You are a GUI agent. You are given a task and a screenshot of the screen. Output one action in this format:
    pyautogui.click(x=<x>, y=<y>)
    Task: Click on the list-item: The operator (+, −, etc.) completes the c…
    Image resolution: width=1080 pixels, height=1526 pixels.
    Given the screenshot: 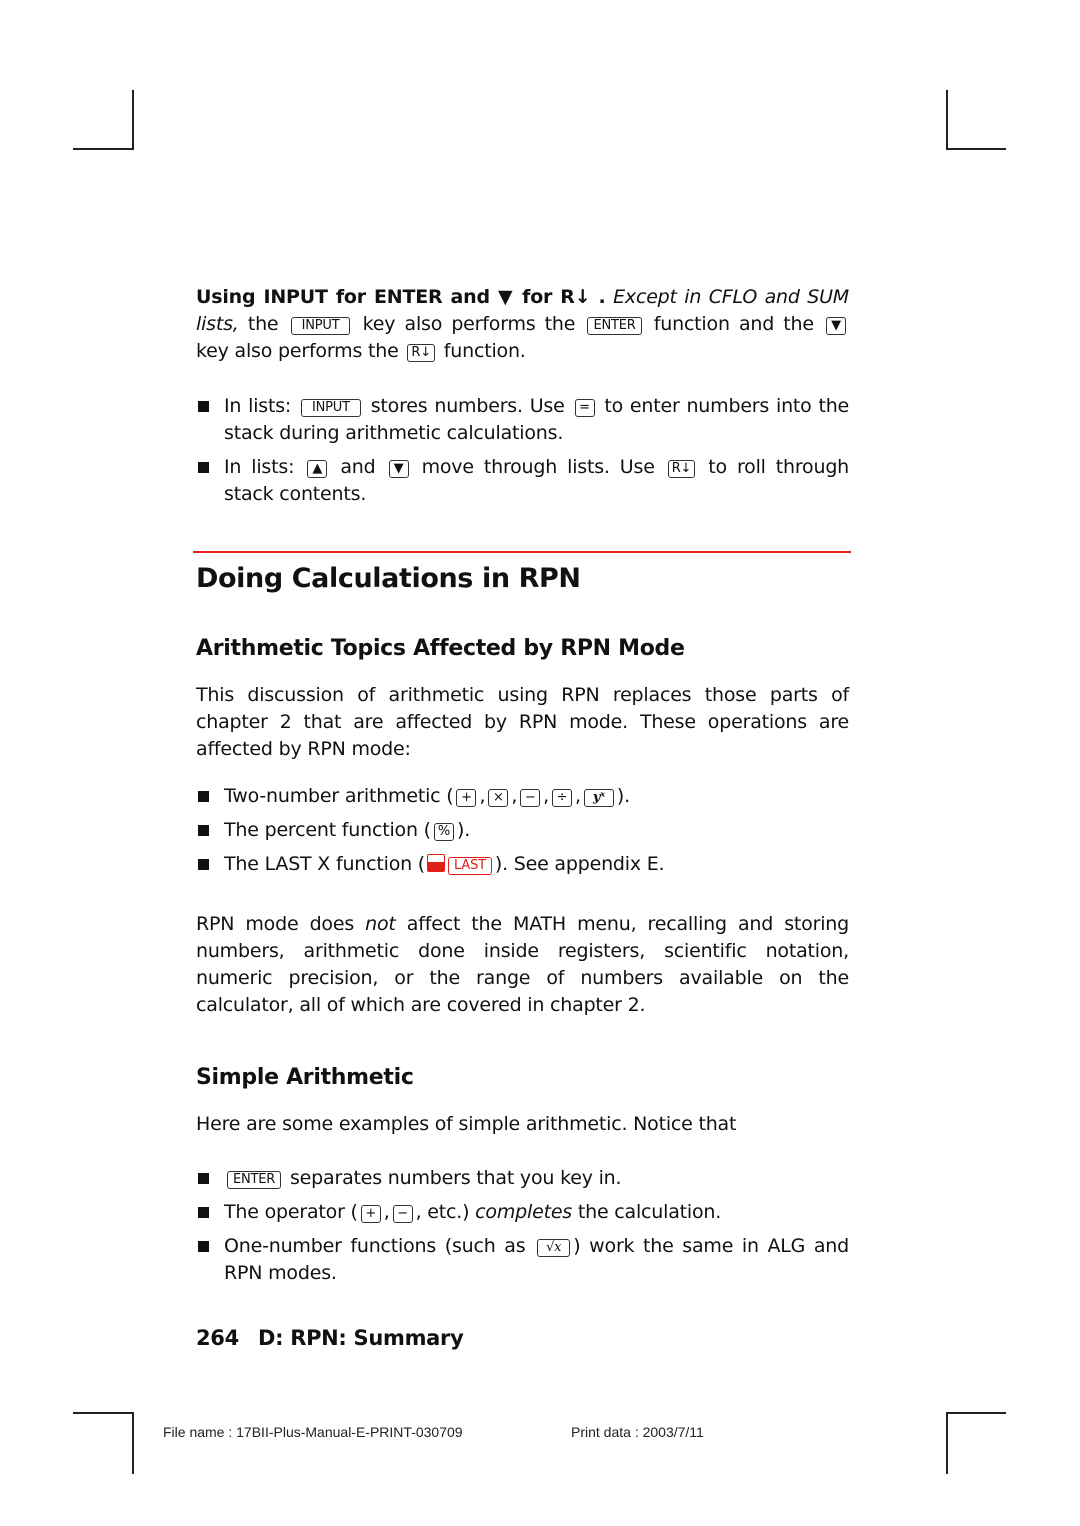 What is the action you would take?
    pyautogui.click(x=522, y=1212)
    